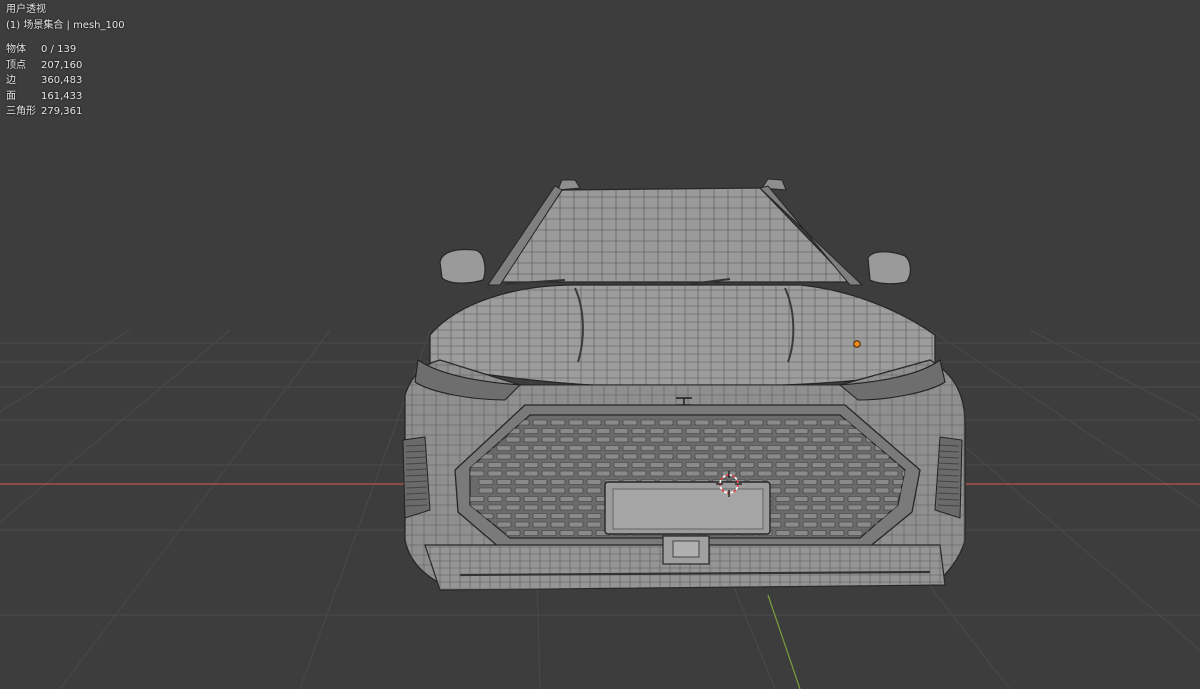 This screenshot has height=689, width=1200. Describe the element at coordinates (857, 344) in the screenshot. I see `origin-point-icon` at that location.